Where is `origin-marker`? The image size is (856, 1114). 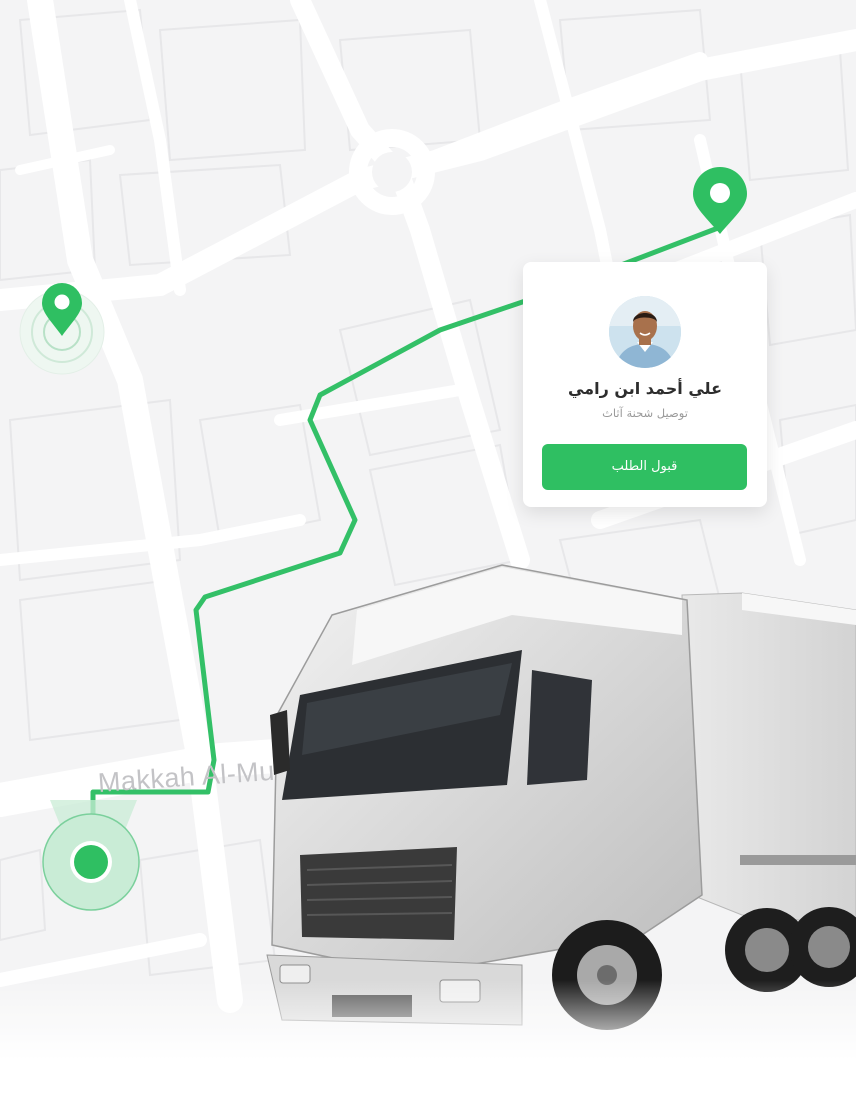
origin-marker is located at coordinates (91, 855).